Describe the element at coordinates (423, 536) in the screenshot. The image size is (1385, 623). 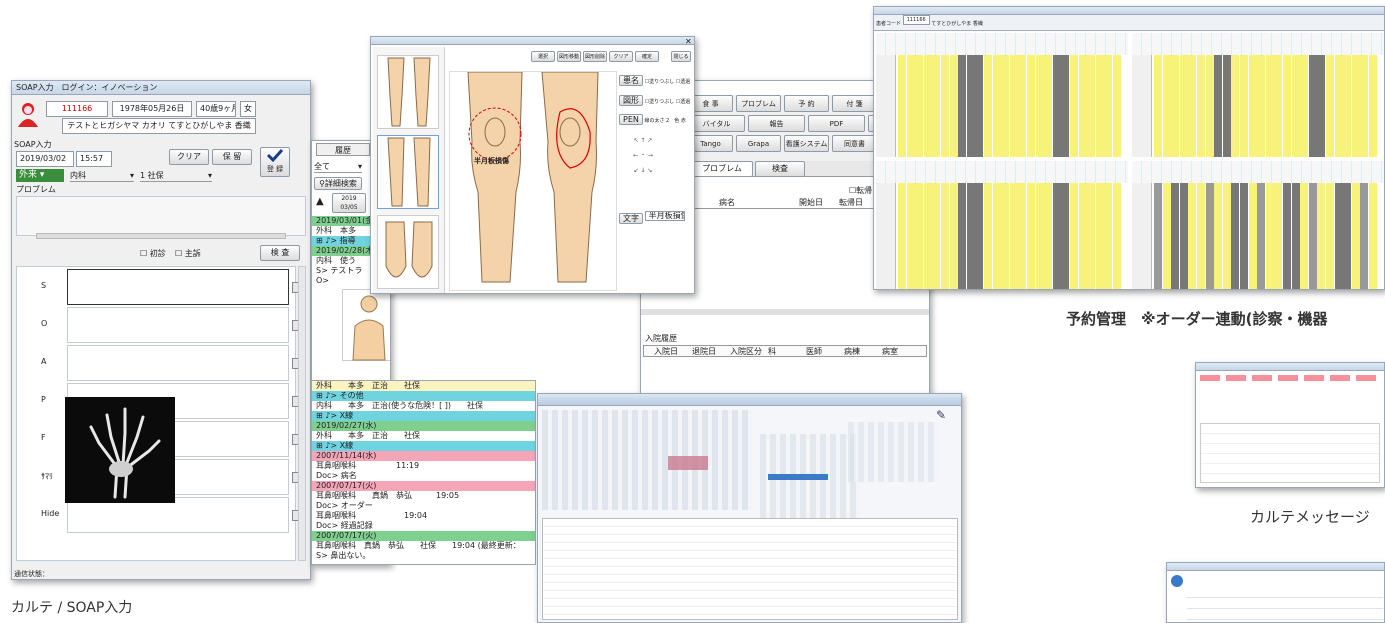
I see `history-entry: 2007/07/17(火)` at that location.